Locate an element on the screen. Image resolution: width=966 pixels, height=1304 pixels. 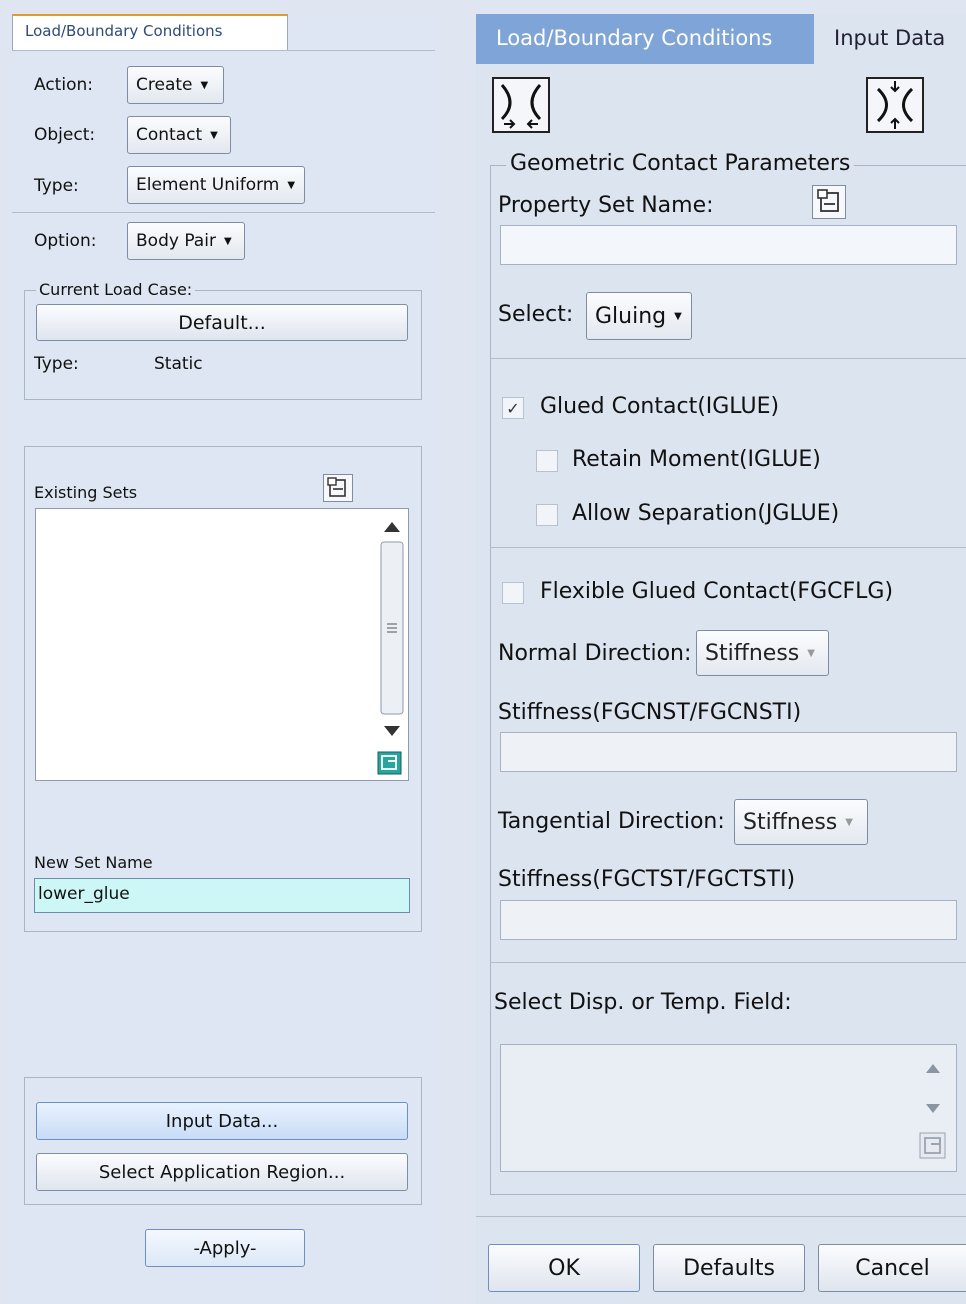
disp-field-list is located at coordinates (728, 1108).